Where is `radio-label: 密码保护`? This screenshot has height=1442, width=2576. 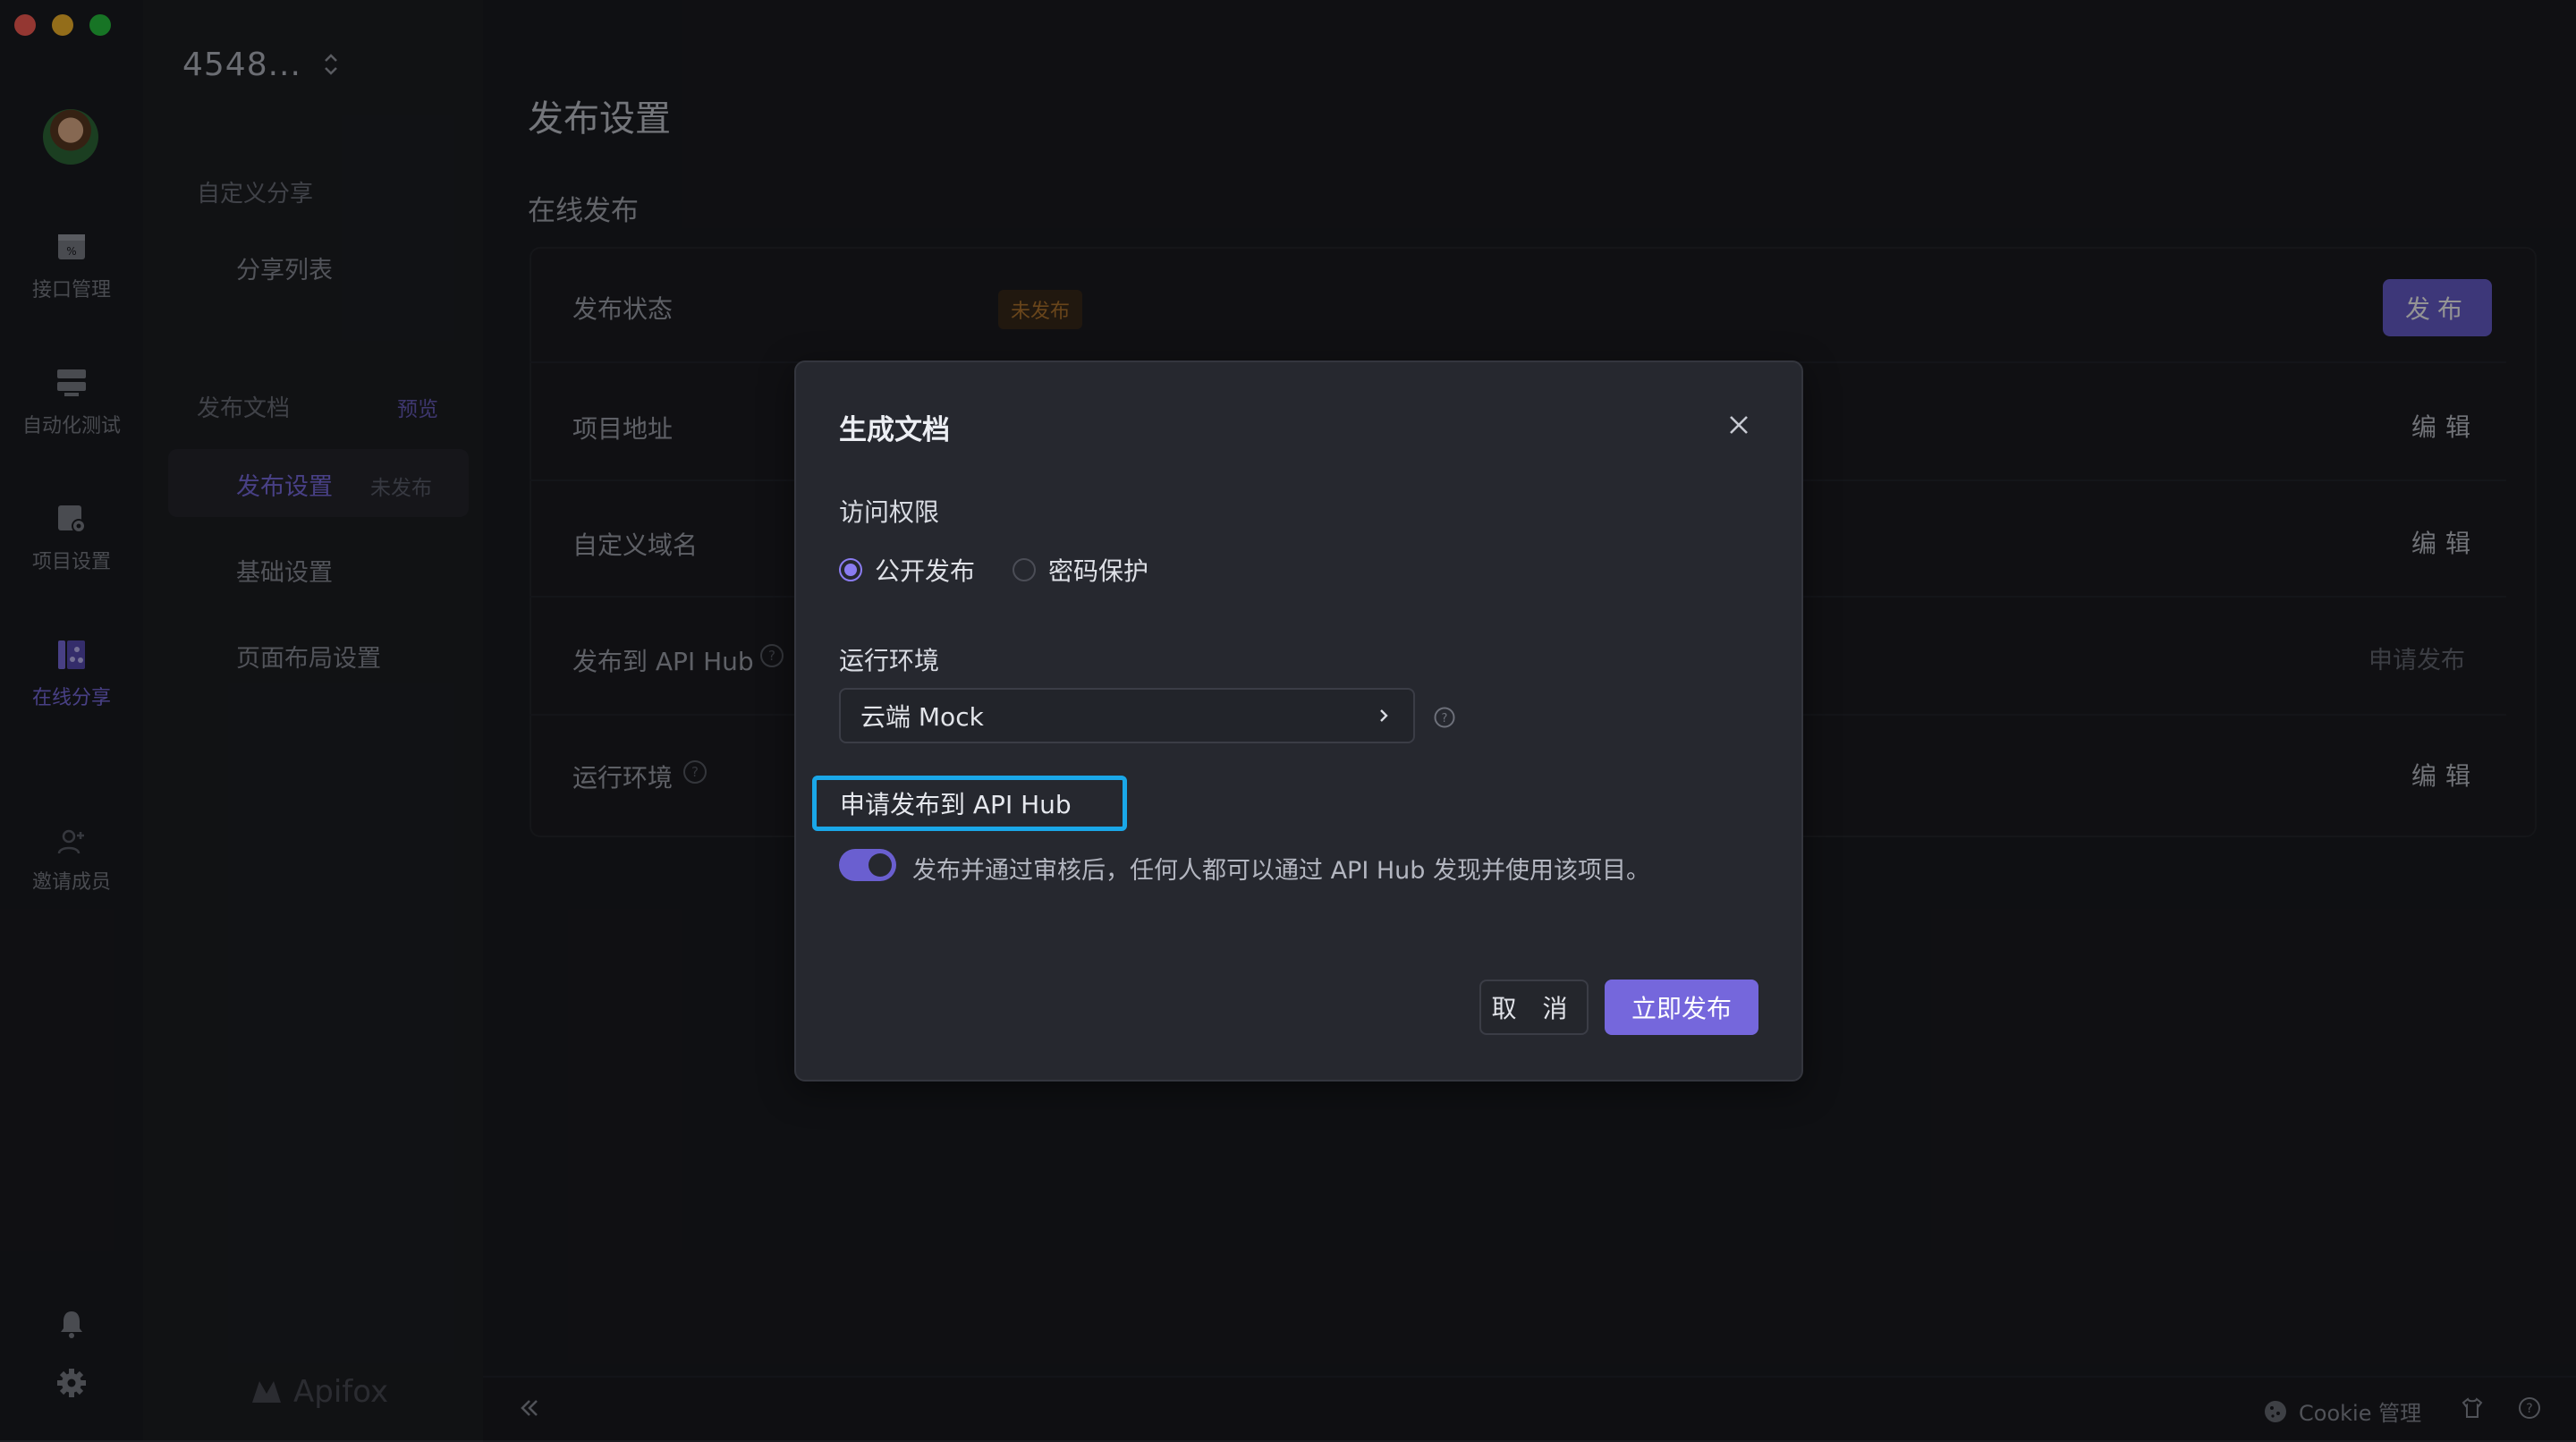
radio-label: 密码保护 is located at coordinates (1098, 571).